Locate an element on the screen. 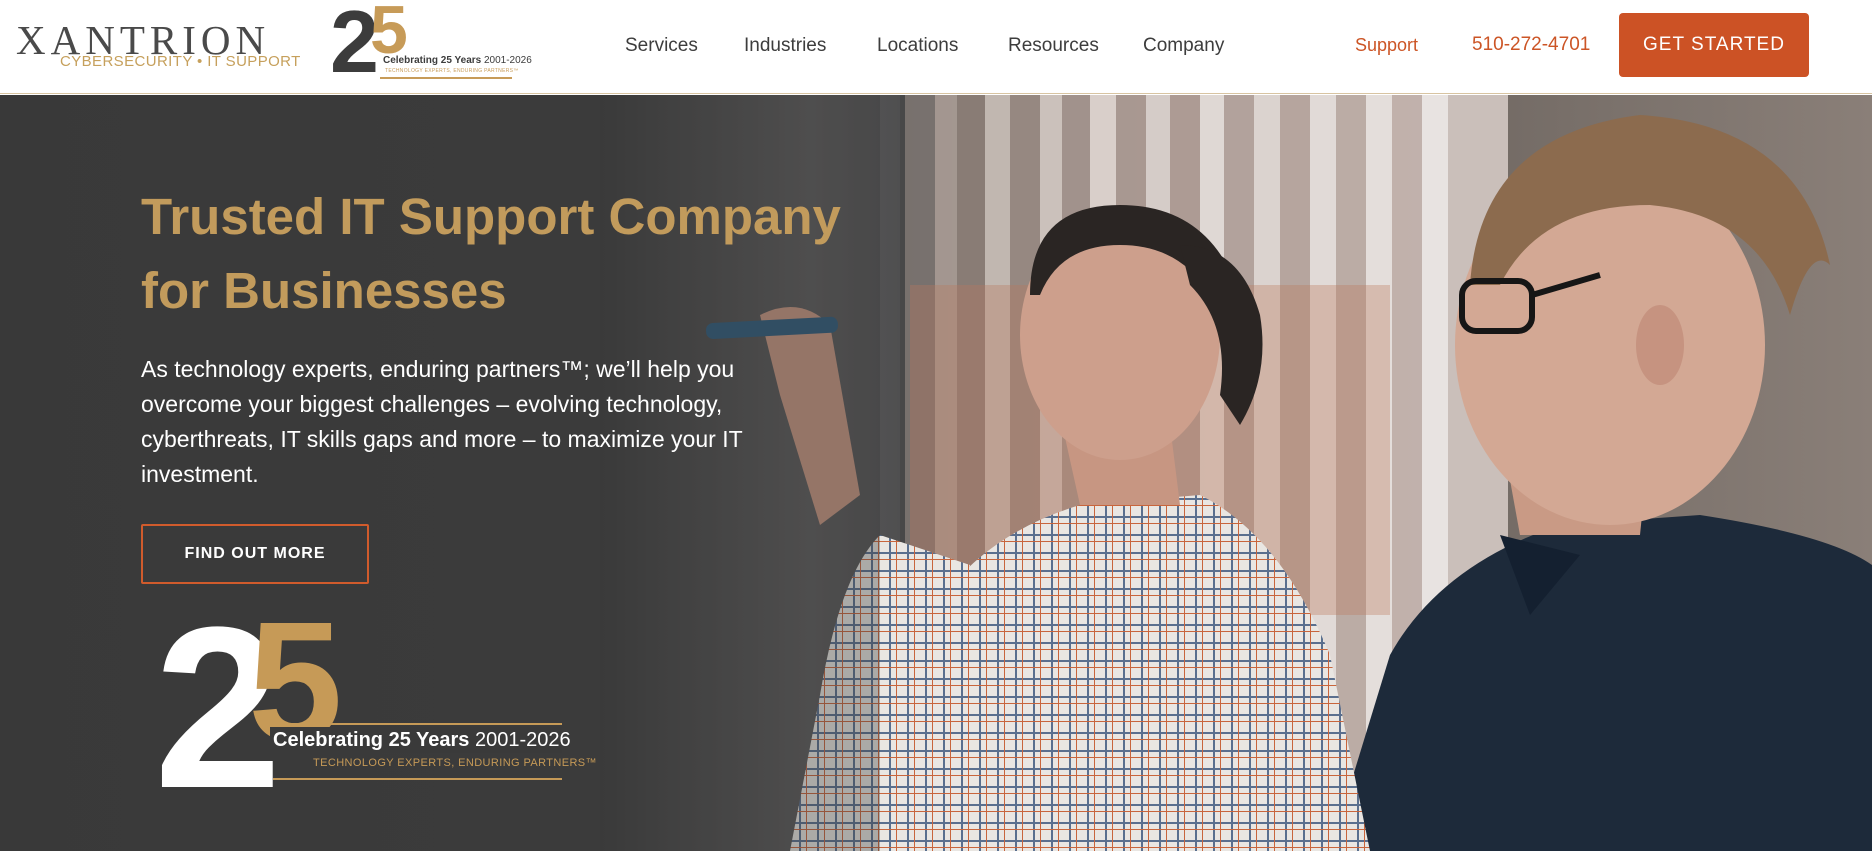  nav-industries: Industries is located at coordinates (785, 46).